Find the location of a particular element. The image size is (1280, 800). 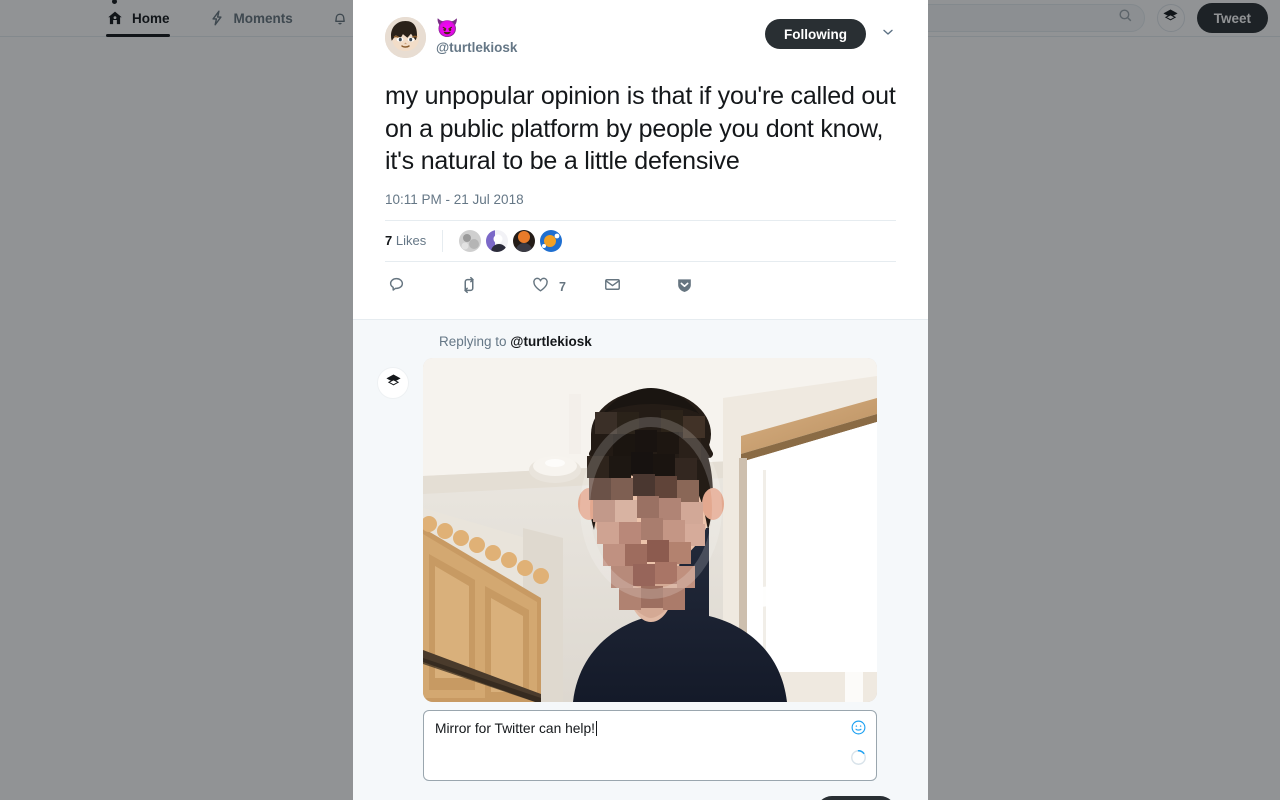

pocket-shield-icon is located at coordinates (684, 287).